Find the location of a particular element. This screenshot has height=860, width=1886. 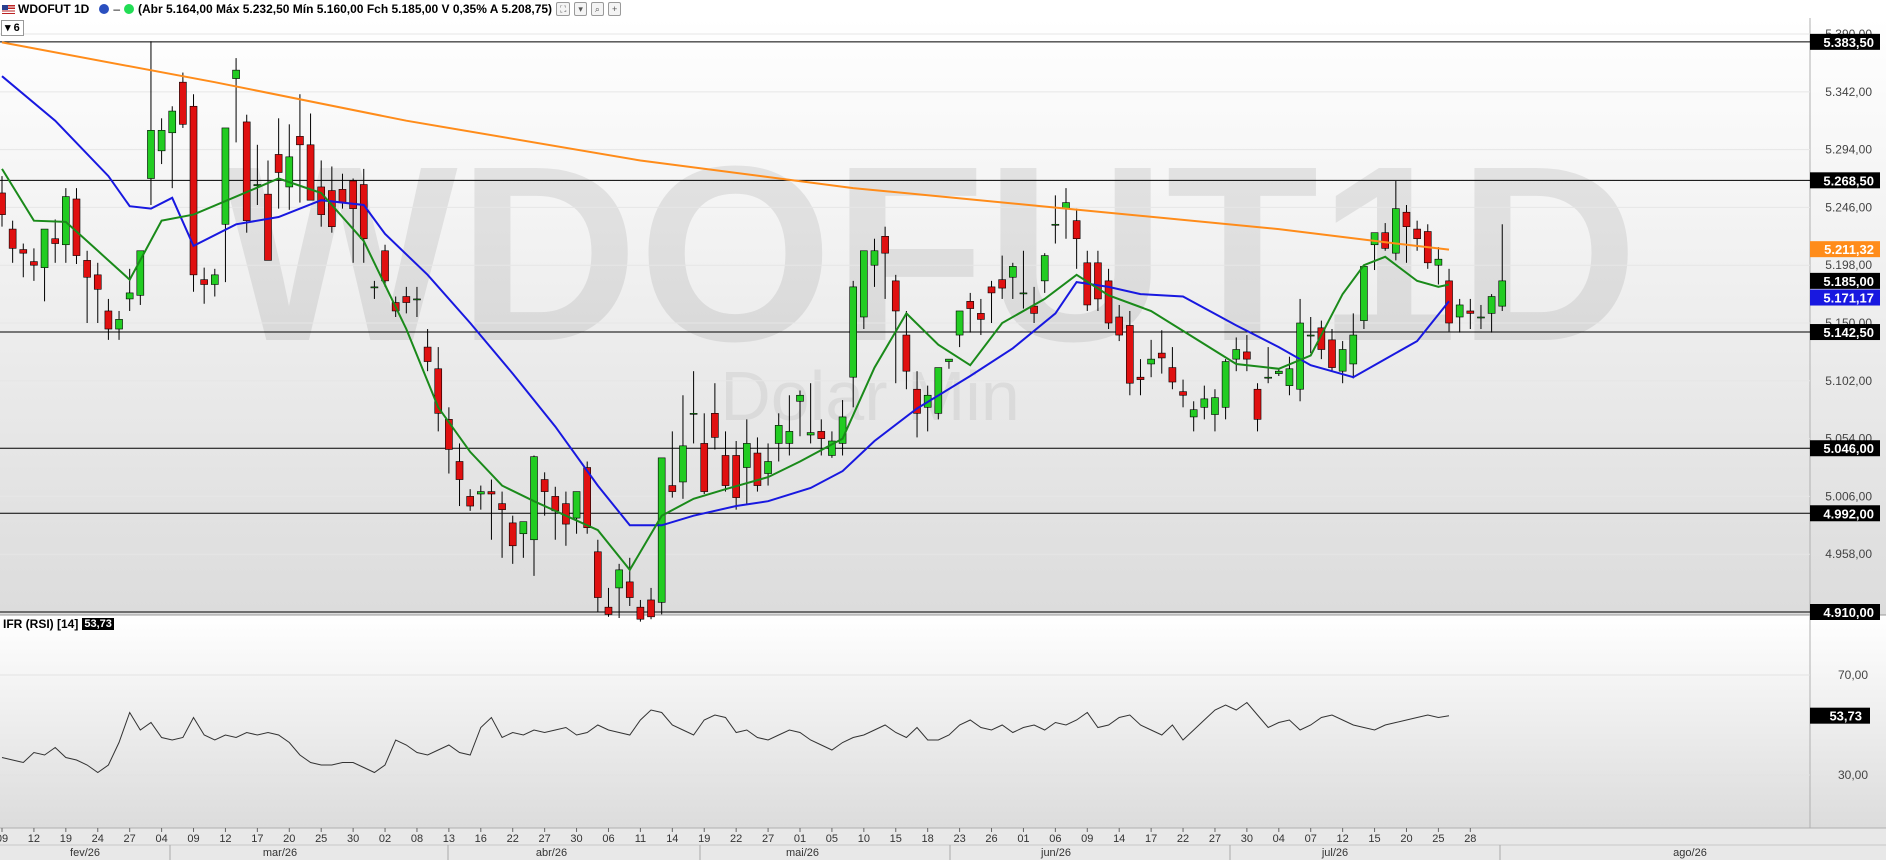

day-tick-label: 06 is located at coordinates (1055, 839).